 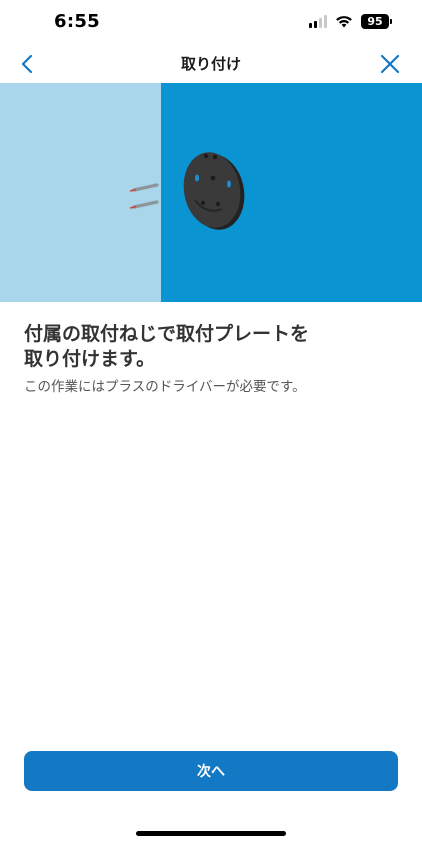 I want to click on instruction-heading: 付属の取付ねじで取付プレートを 取り付けます。, so click(x=211, y=347).